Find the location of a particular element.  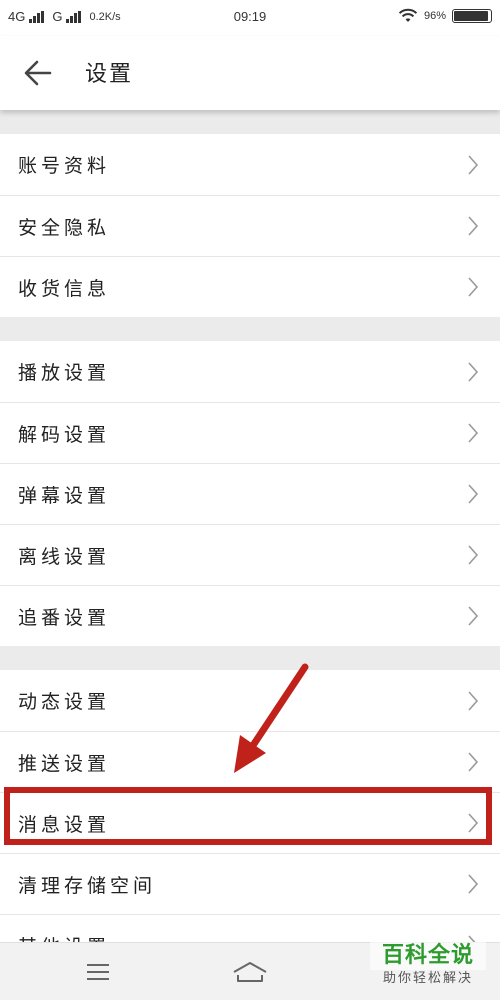

watermark-title: 百科全说 is located at coordinates (428, 956).